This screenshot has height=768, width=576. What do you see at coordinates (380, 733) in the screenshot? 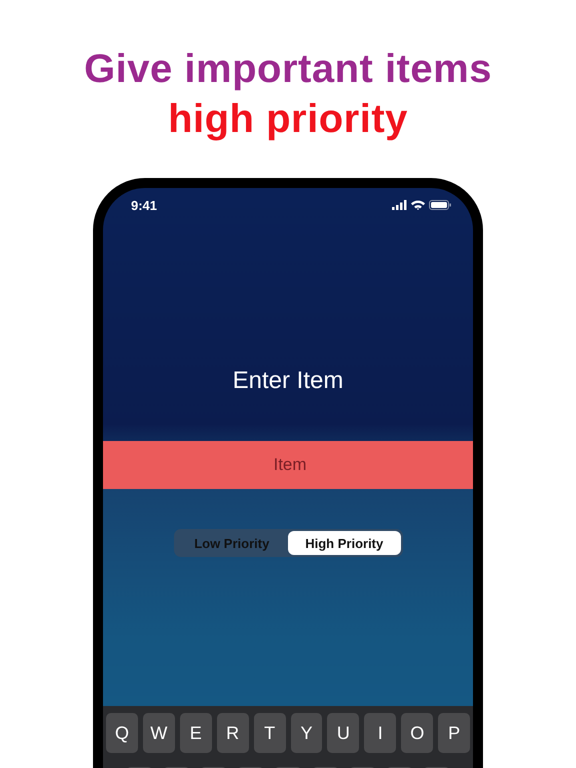
I see `keyboard-key: I` at bounding box center [380, 733].